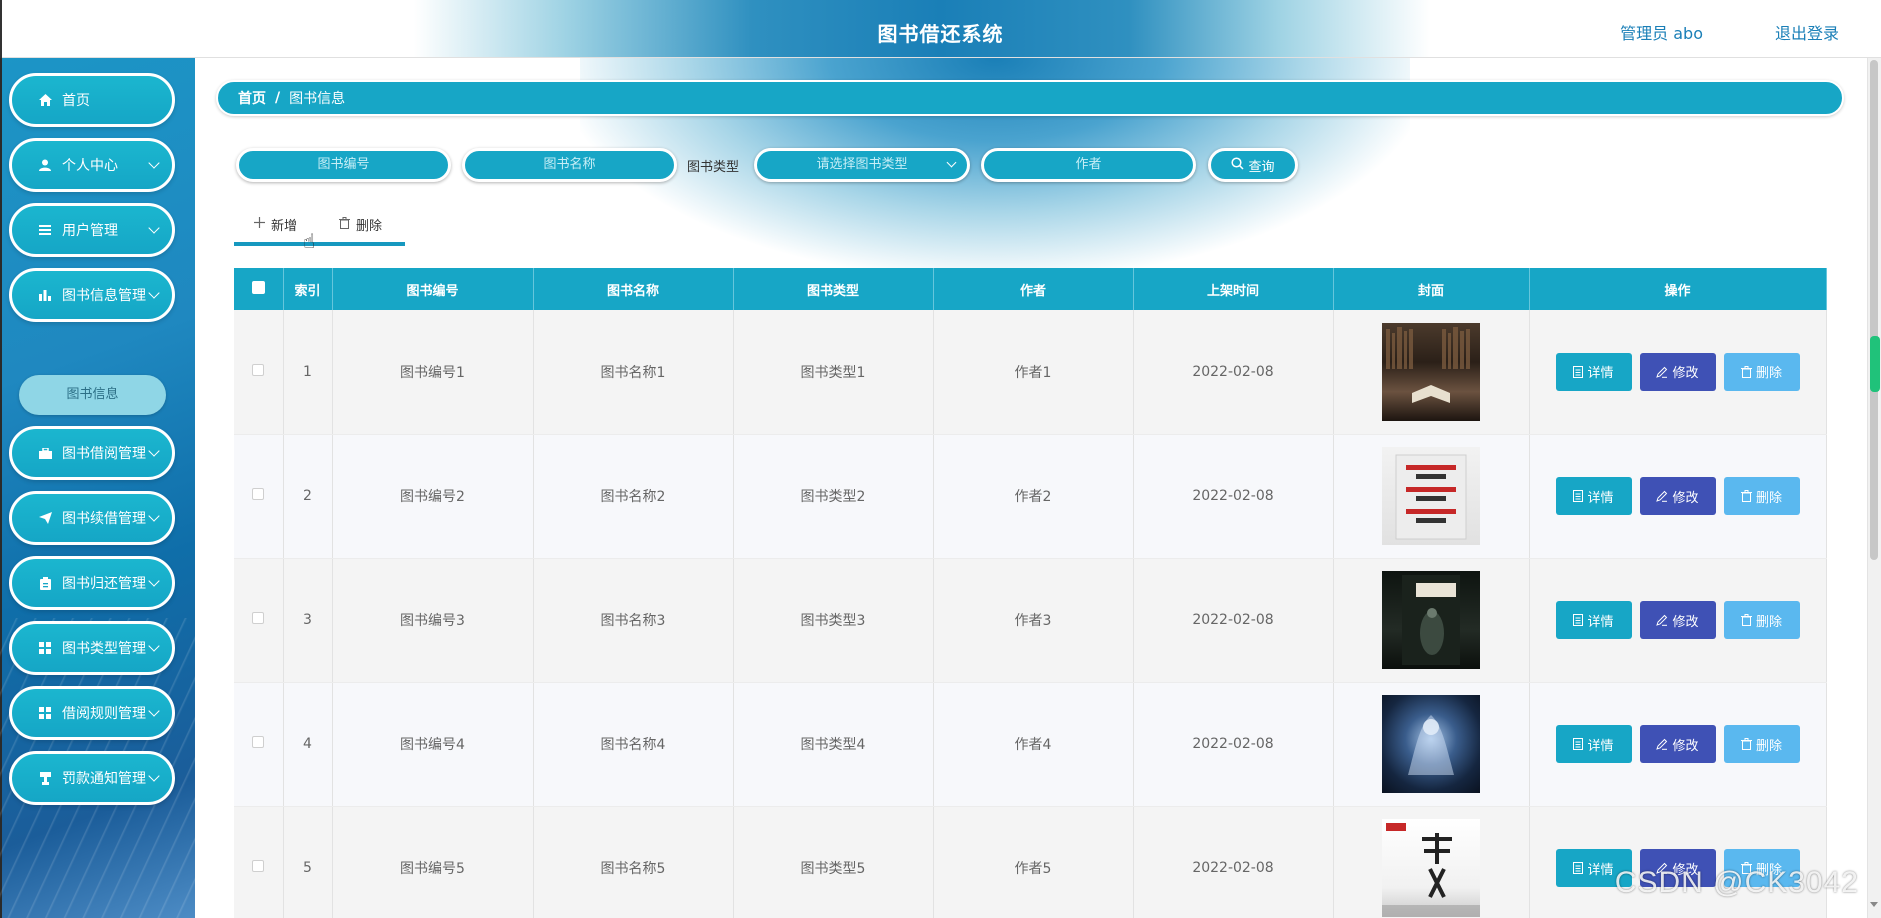  What do you see at coordinates (92, 230) in the screenshot?
I see `sidebar-item-user-management: 用户管理` at bounding box center [92, 230].